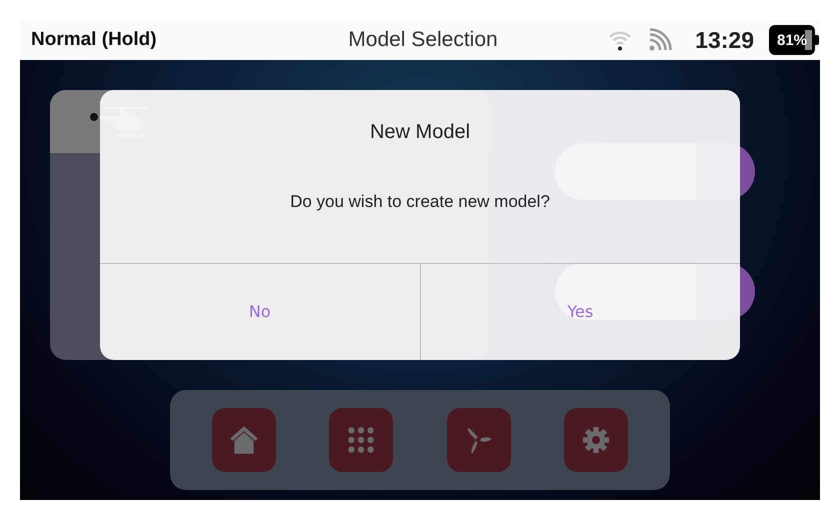 This screenshot has height=520, width=840. What do you see at coordinates (423, 40) in the screenshot?
I see `screen-title: Model Selection` at bounding box center [423, 40].